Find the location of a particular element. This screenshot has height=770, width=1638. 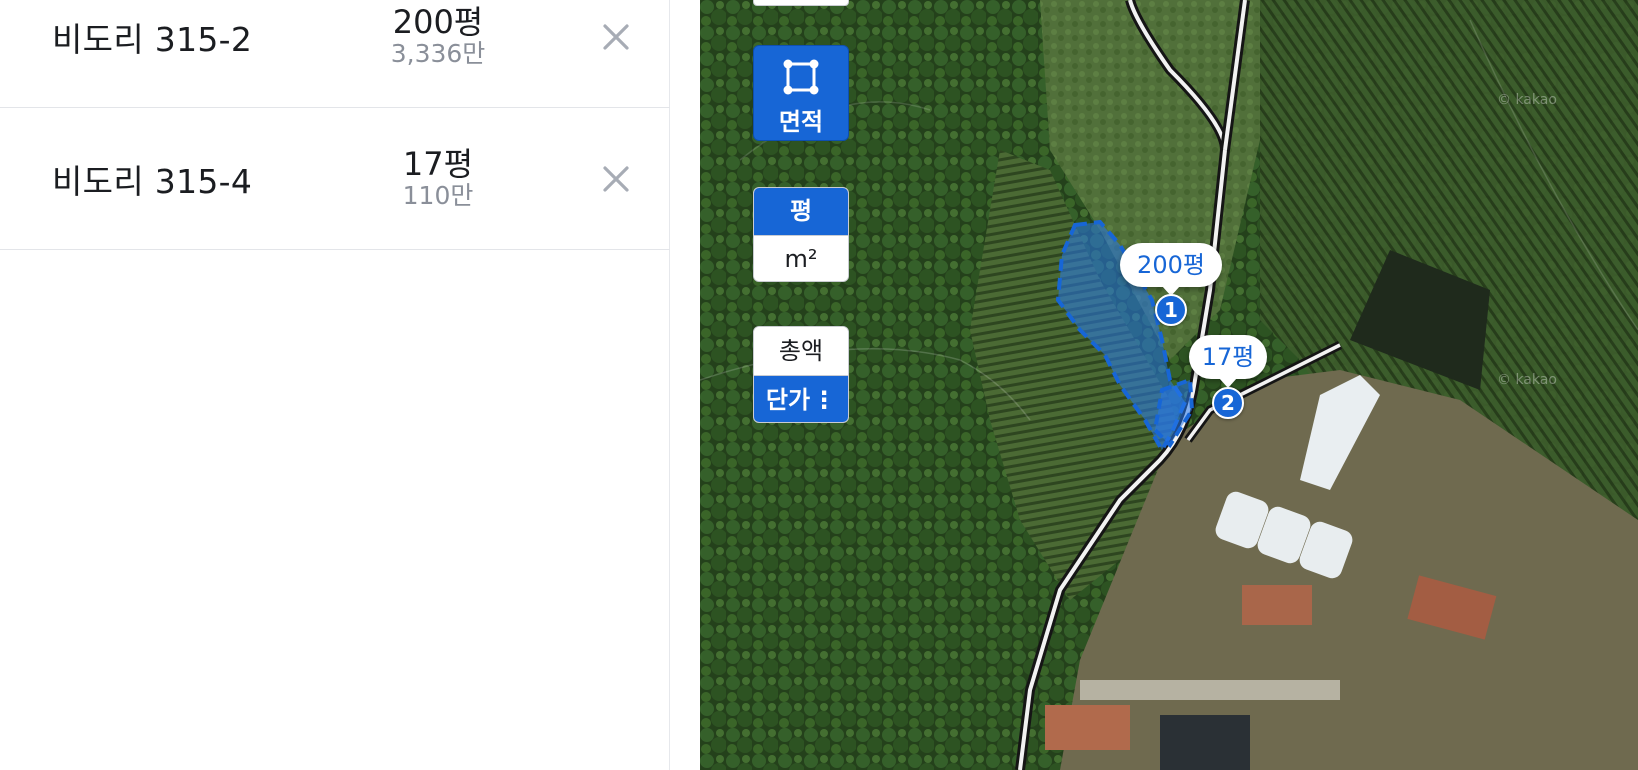

polygon-select-icon is located at coordinates (801, 77).